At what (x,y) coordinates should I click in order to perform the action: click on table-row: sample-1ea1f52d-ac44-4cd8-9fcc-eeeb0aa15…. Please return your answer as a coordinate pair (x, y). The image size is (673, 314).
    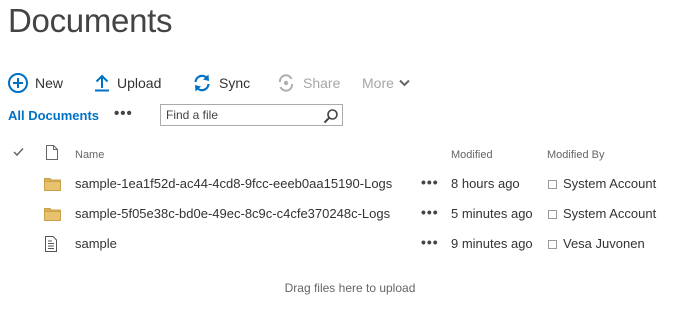
    Looking at the image, I should click on (336, 184).